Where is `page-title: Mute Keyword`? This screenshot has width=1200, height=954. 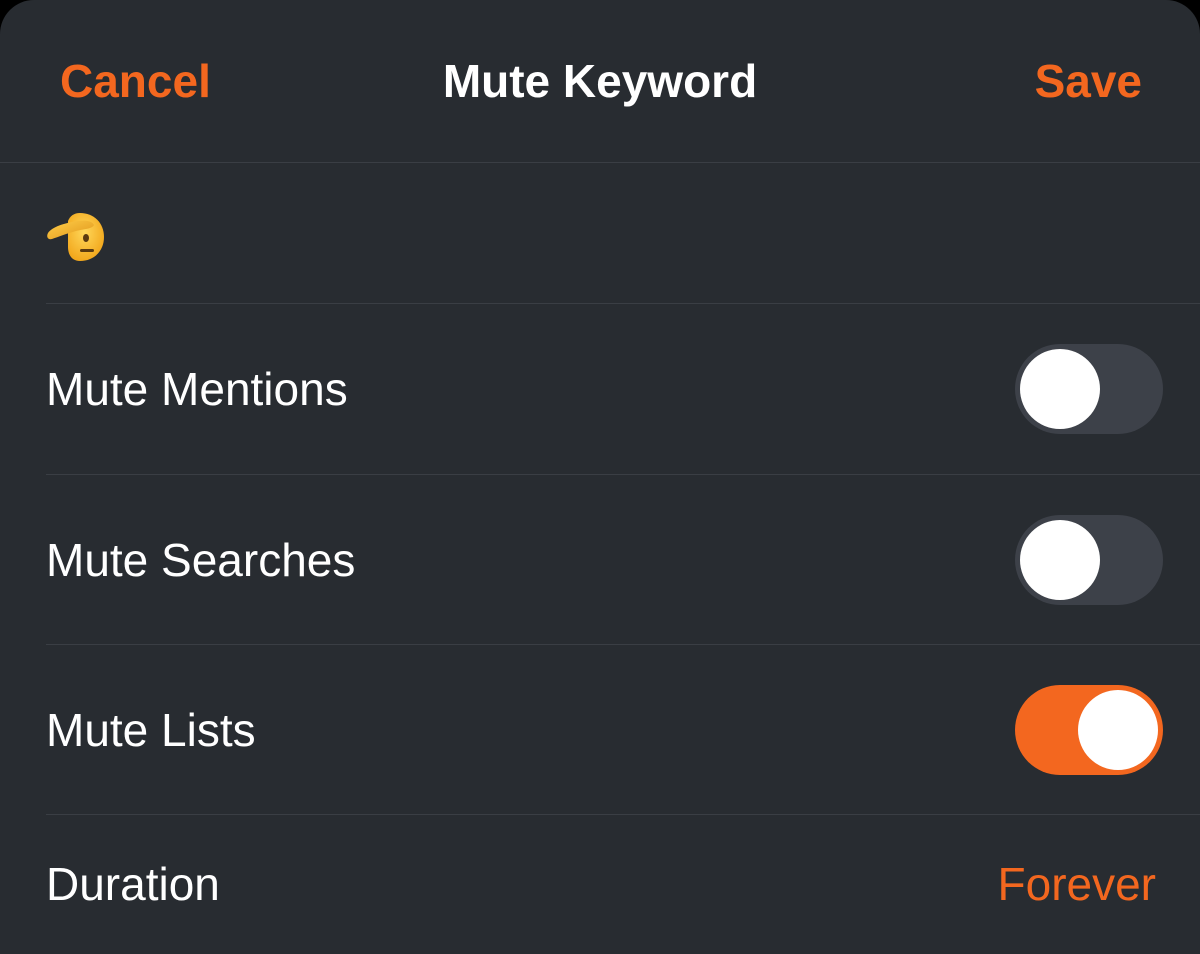 page-title: Mute Keyword is located at coordinates (600, 81).